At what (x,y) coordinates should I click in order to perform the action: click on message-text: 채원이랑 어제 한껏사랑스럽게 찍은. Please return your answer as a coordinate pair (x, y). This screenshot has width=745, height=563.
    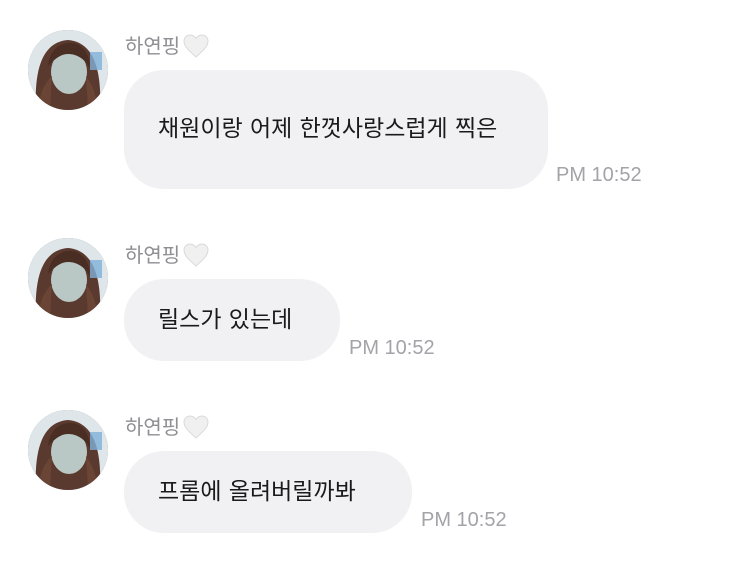
    Looking at the image, I should click on (328, 129).